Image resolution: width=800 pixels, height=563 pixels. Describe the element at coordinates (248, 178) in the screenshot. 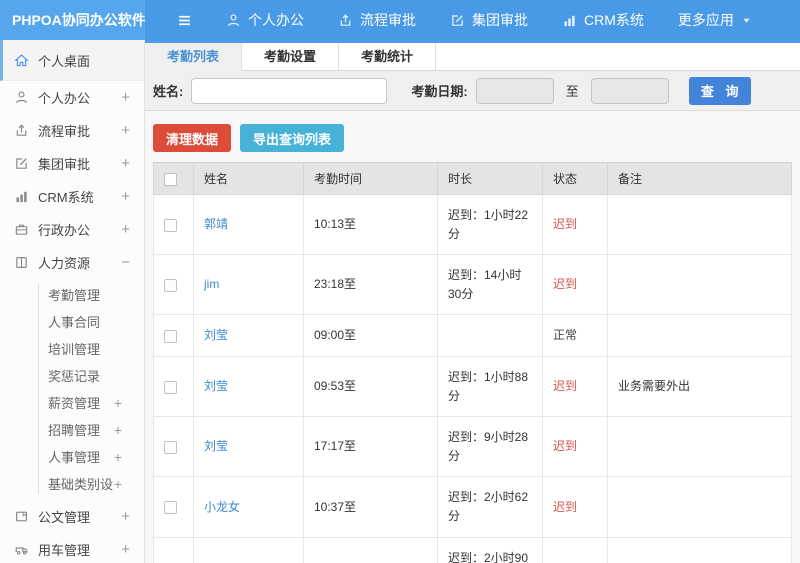

I see `column-header-姓名: 姓名` at that location.